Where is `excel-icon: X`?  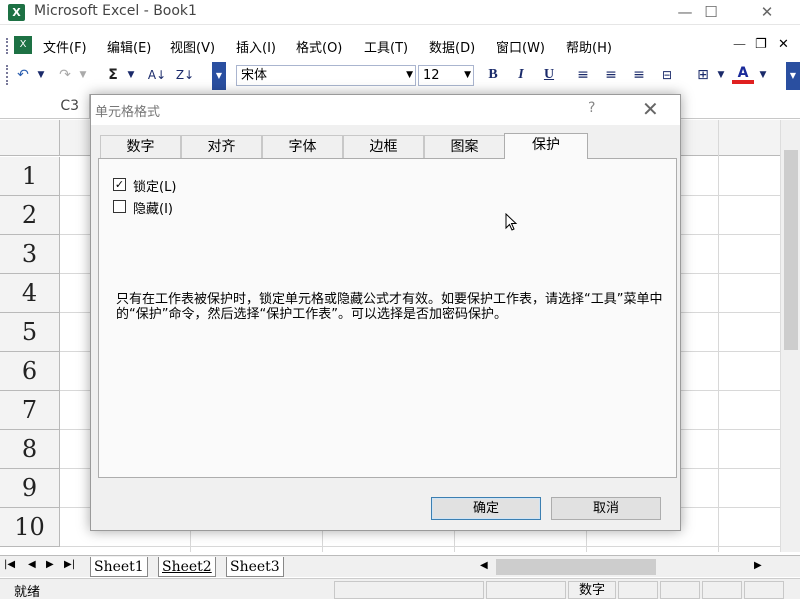 excel-icon: X is located at coordinates (16, 12).